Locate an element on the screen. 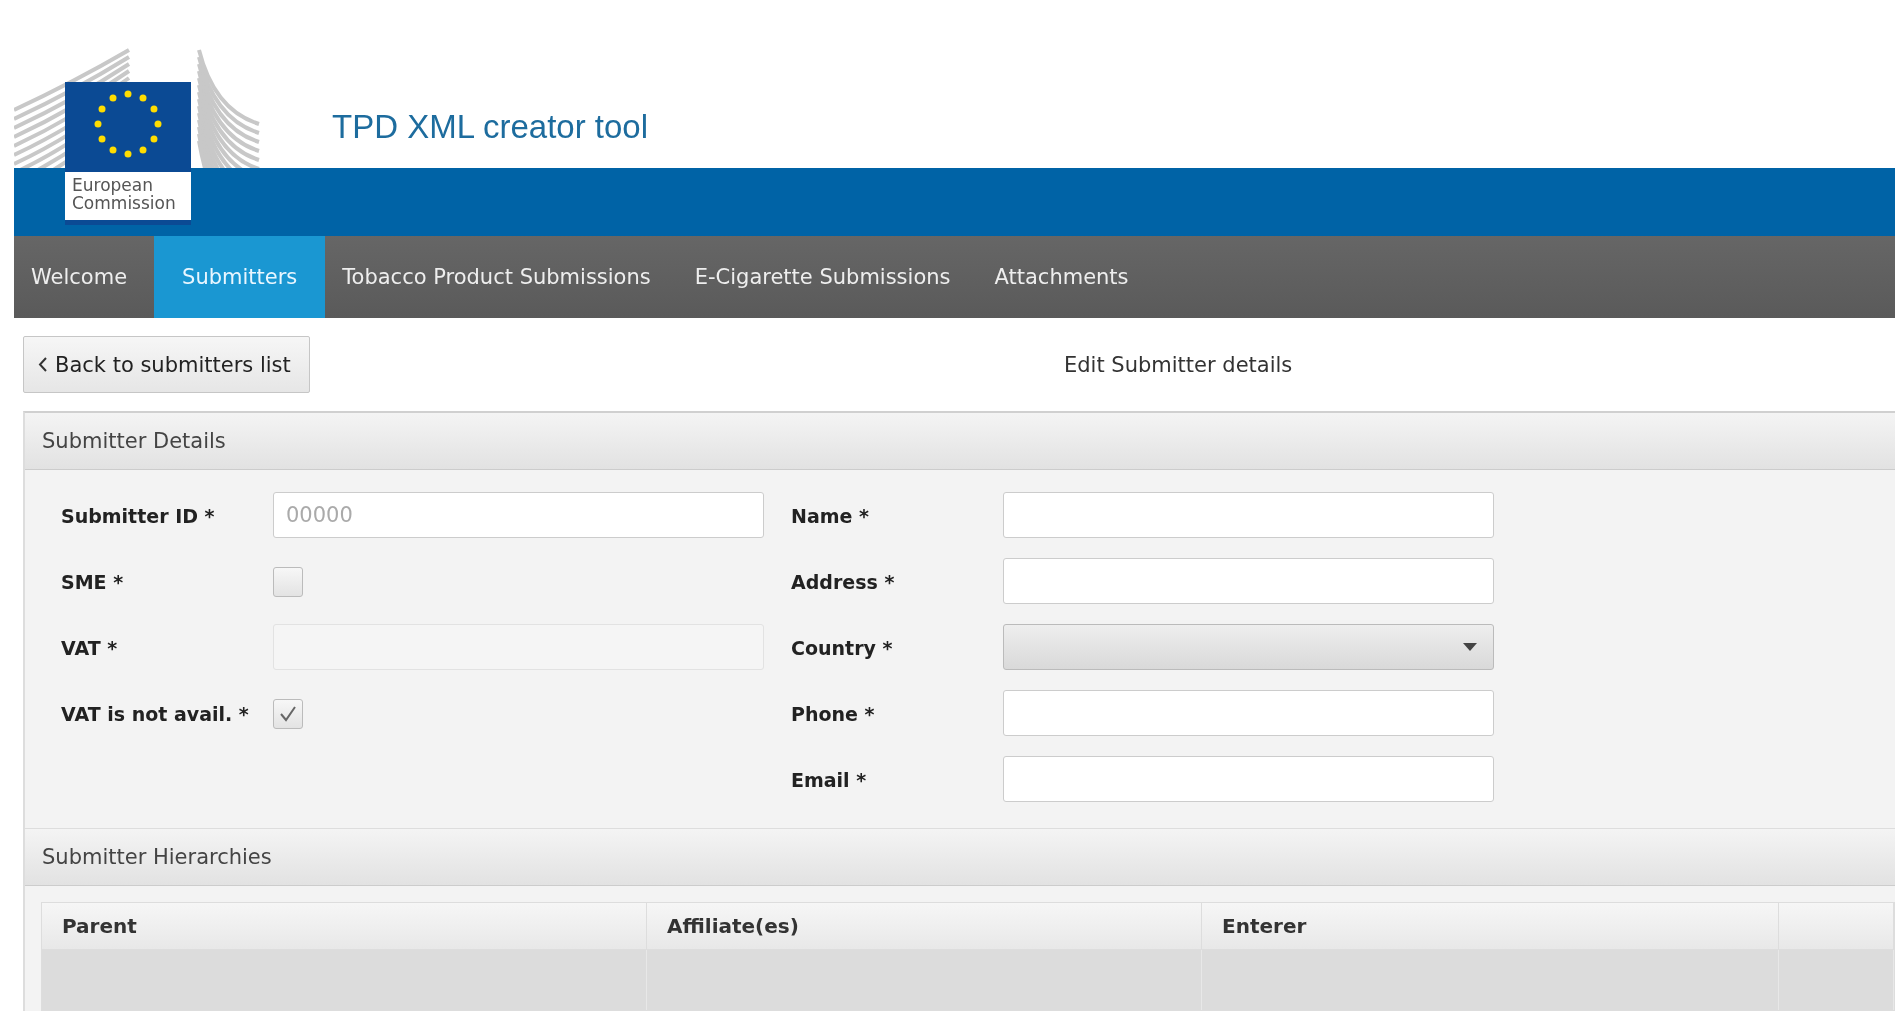  nav-tab: Welcome is located at coordinates (84, 277).